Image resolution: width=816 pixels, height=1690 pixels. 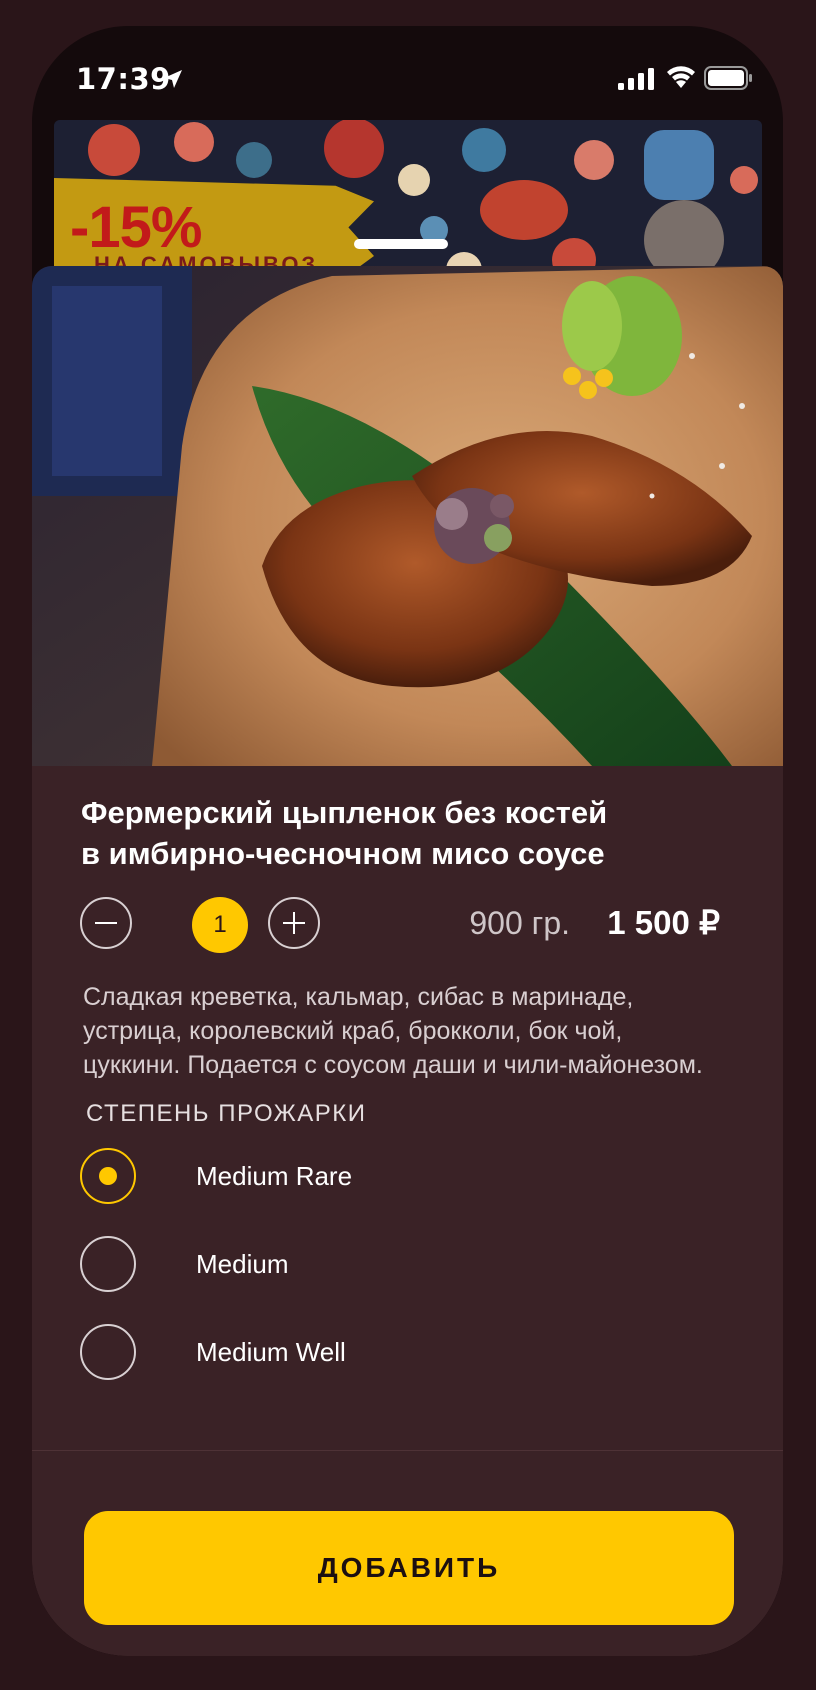 I want to click on dish-price: 1 500 ₽, so click(x=663, y=922).